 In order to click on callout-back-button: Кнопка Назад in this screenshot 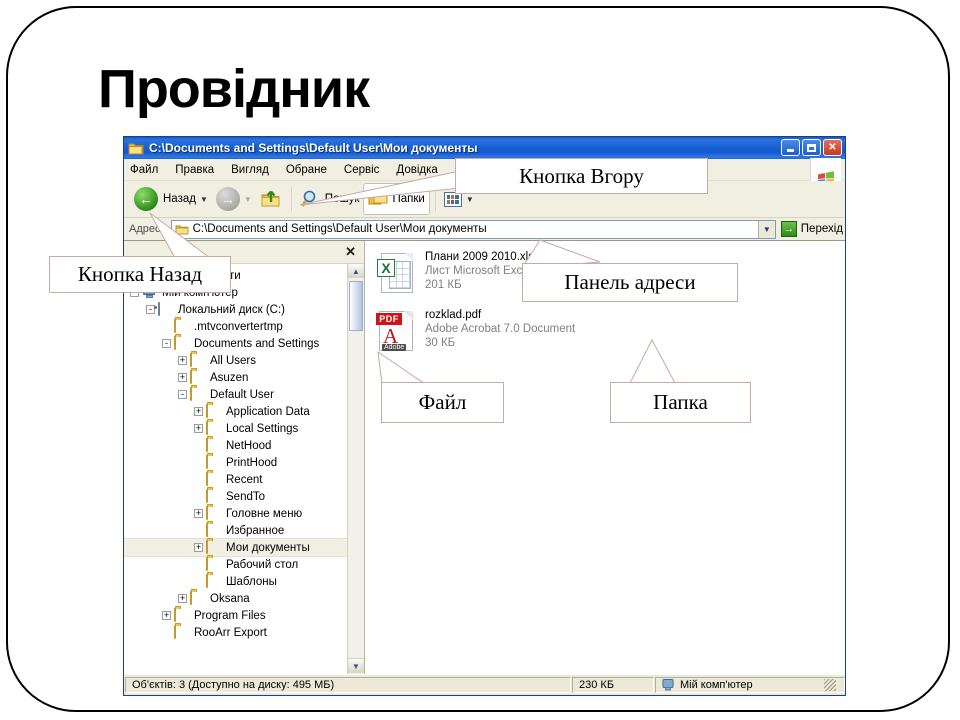, I will do `click(140, 274)`.